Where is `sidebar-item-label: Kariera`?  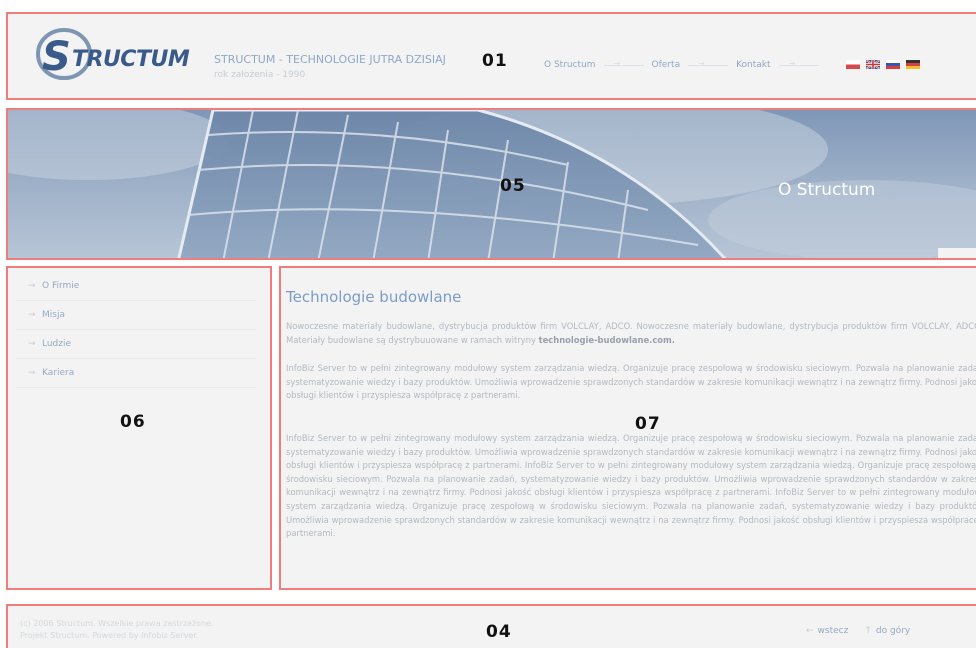
sidebar-item-label: Kariera is located at coordinates (58, 373).